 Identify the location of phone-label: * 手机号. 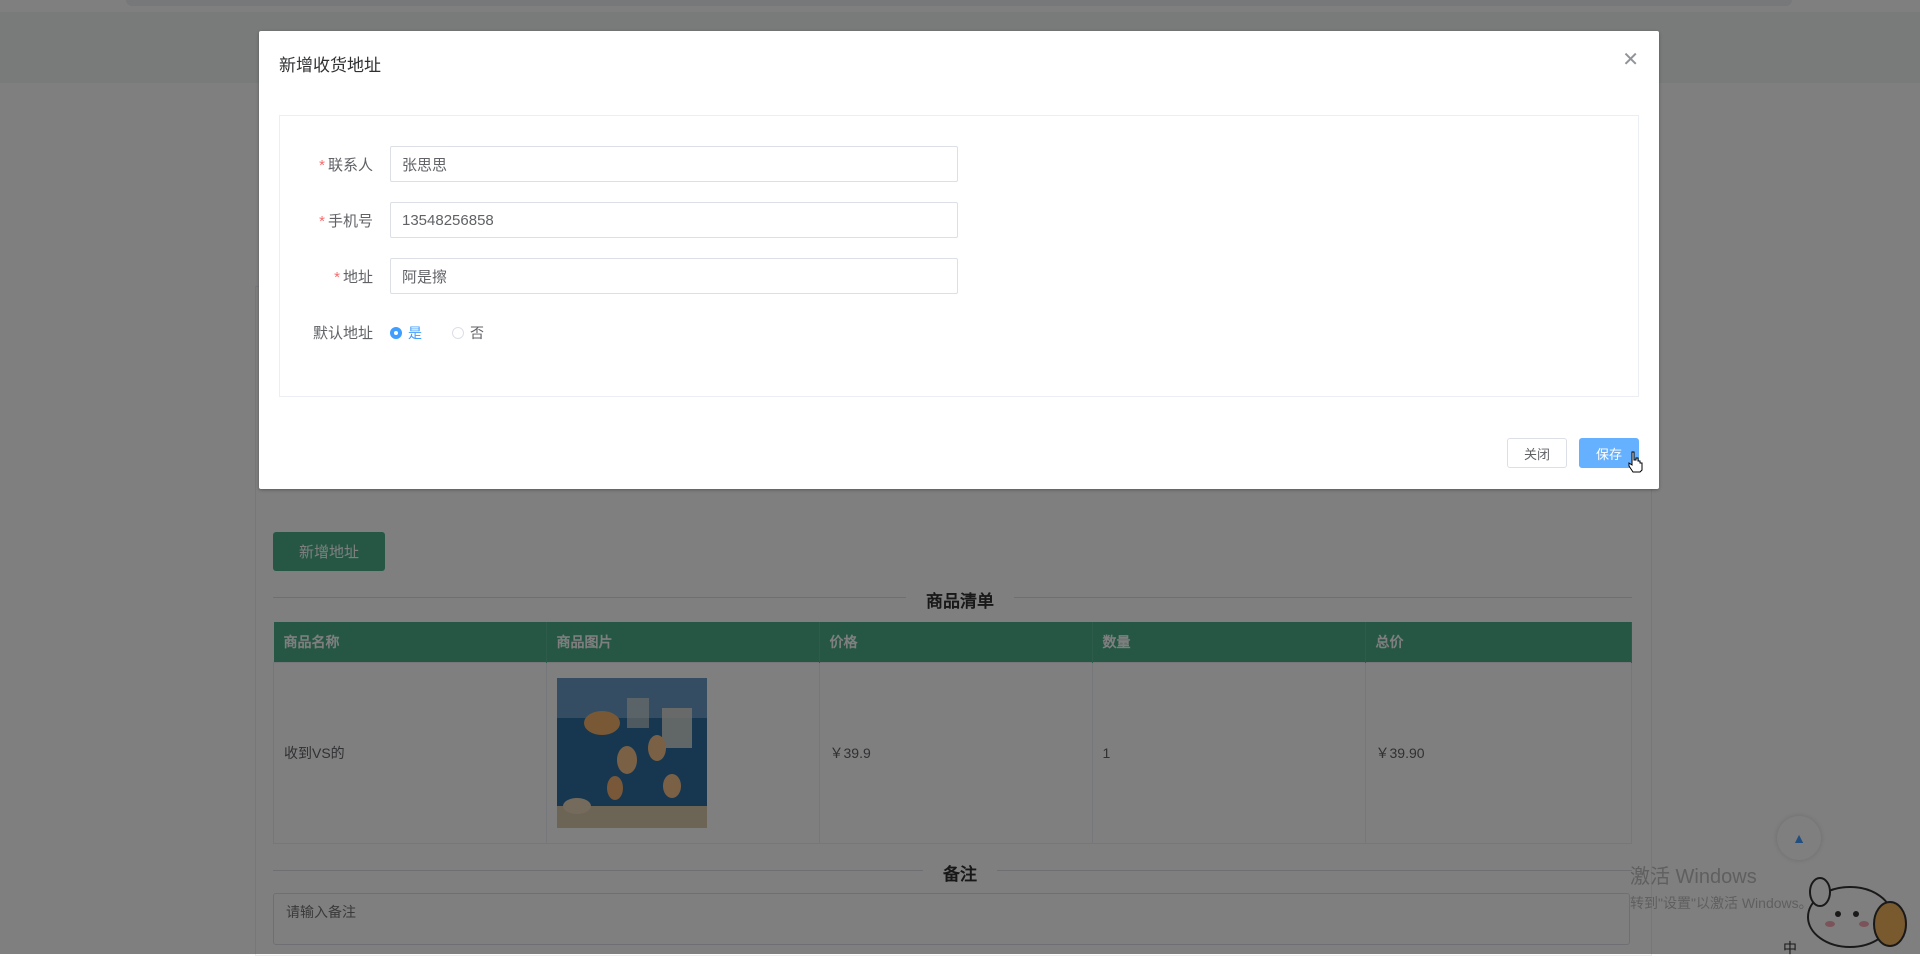
(346, 221).